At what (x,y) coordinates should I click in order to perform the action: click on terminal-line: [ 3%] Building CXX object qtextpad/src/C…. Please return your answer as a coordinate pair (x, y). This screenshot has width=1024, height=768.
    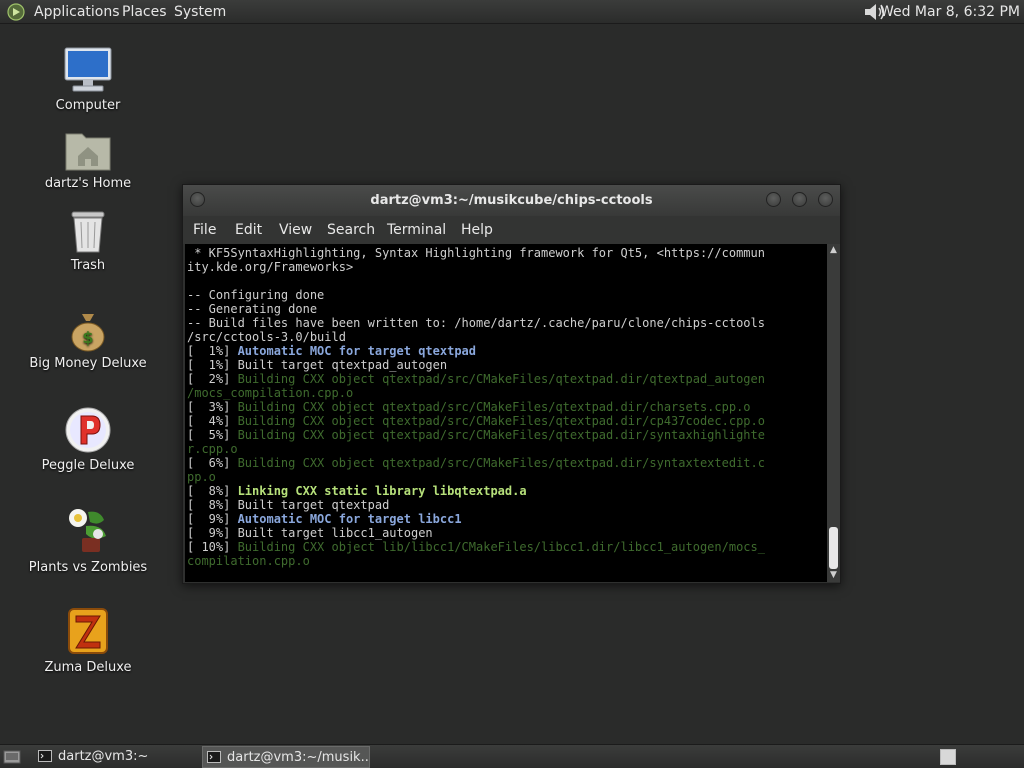
    Looking at the image, I should click on (469, 407).